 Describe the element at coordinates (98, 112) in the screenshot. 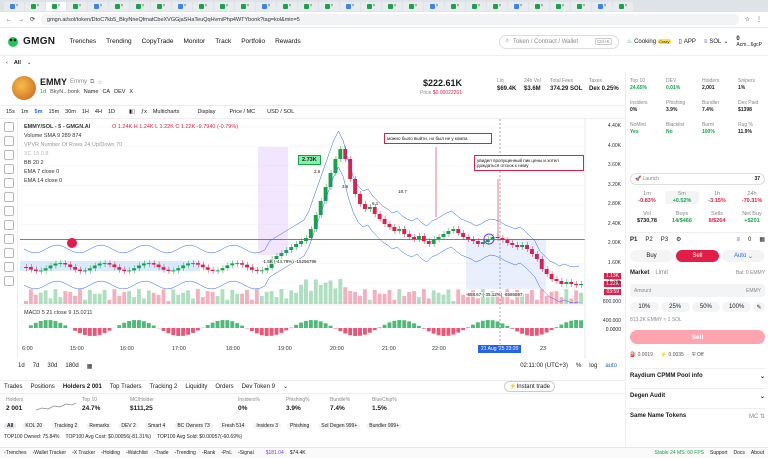

I see `tf-4h: 4H` at that location.